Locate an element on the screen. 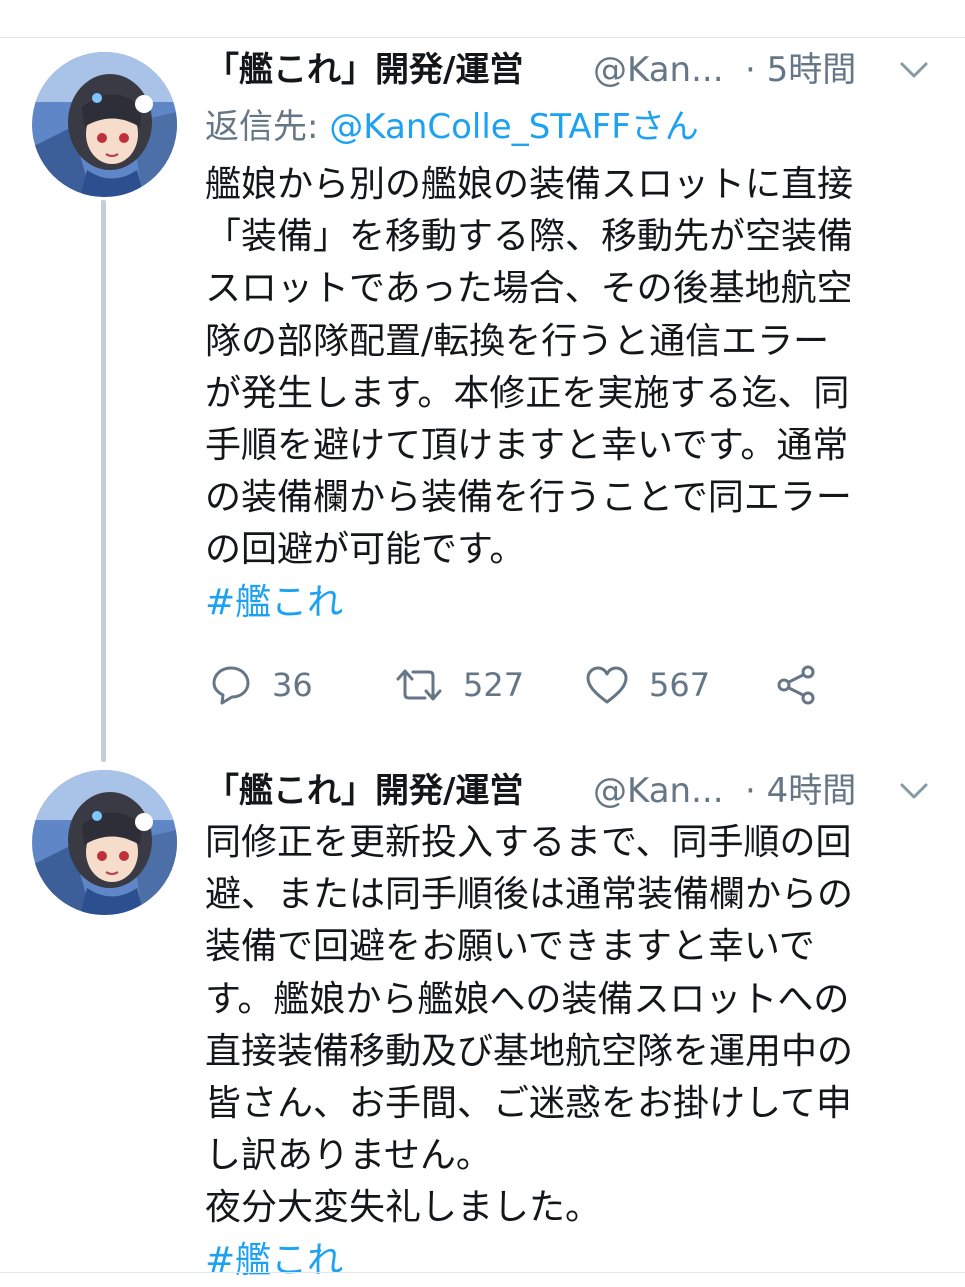 The image size is (965, 1287). tweet-text-line: 「装備」を移動する際、移動先が空装備 is located at coordinates (529, 237).